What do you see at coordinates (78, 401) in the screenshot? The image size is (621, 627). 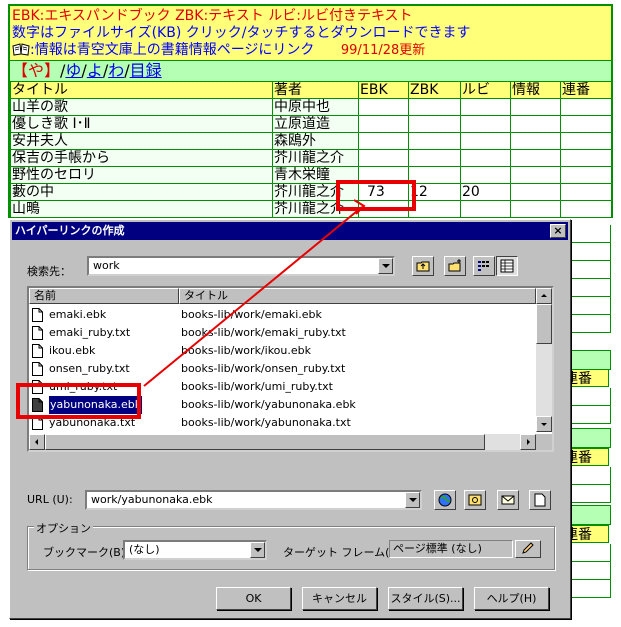 I see `annotation-box-selected-file` at bounding box center [78, 401].